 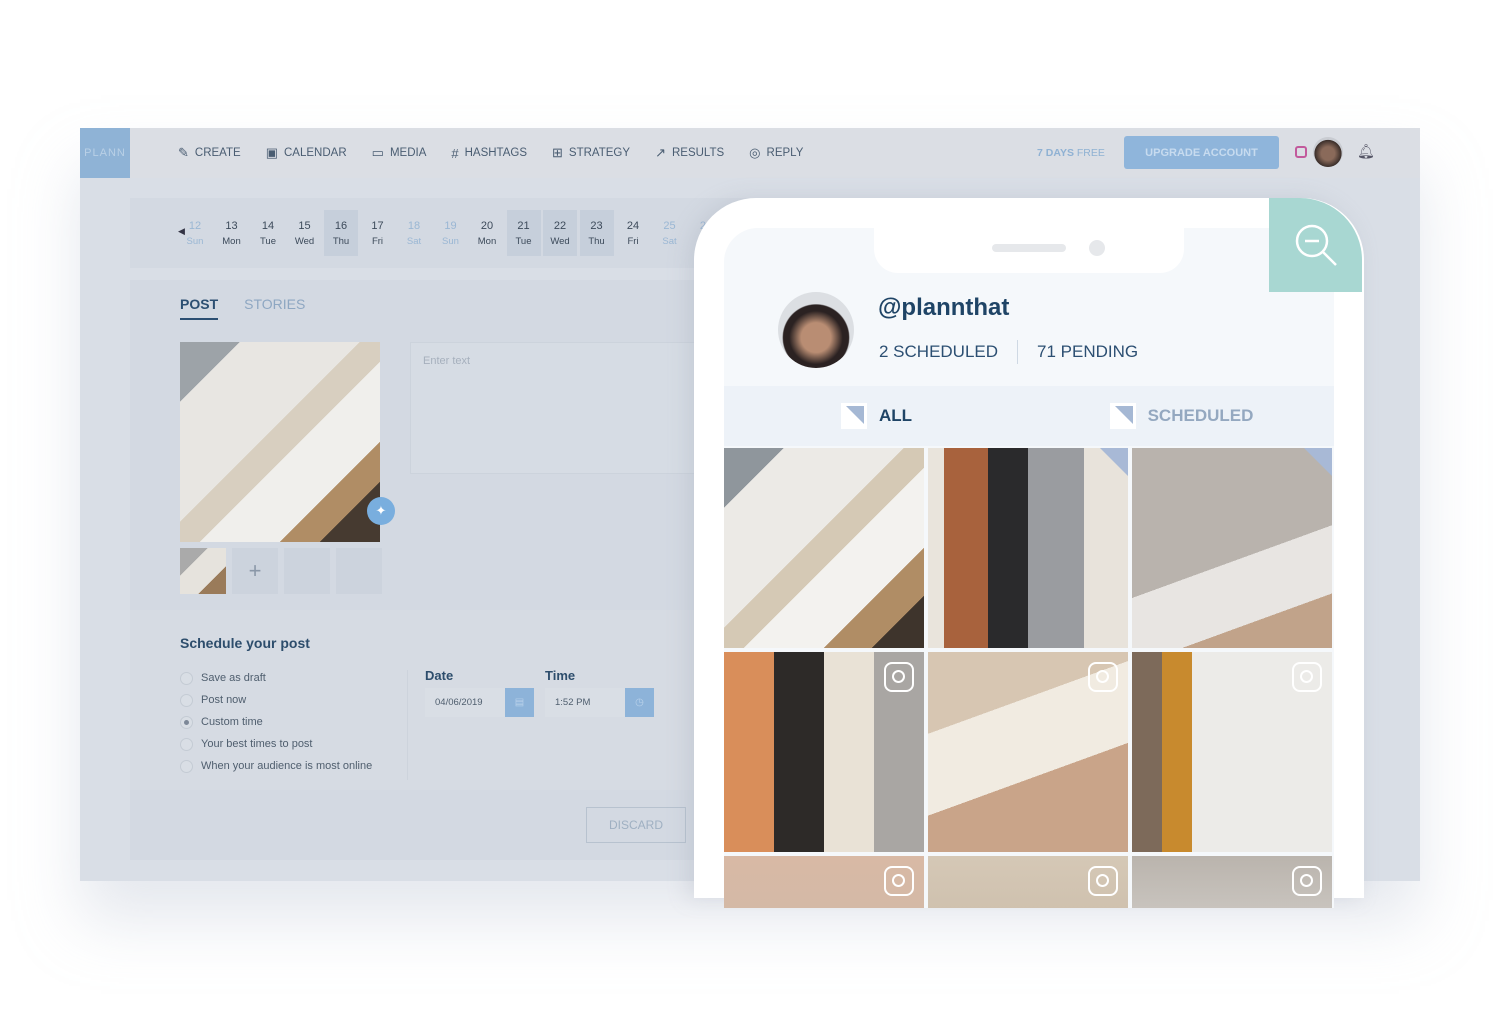 What do you see at coordinates (341, 241) in the screenshot?
I see `day-name: Thu` at bounding box center [341, 241].